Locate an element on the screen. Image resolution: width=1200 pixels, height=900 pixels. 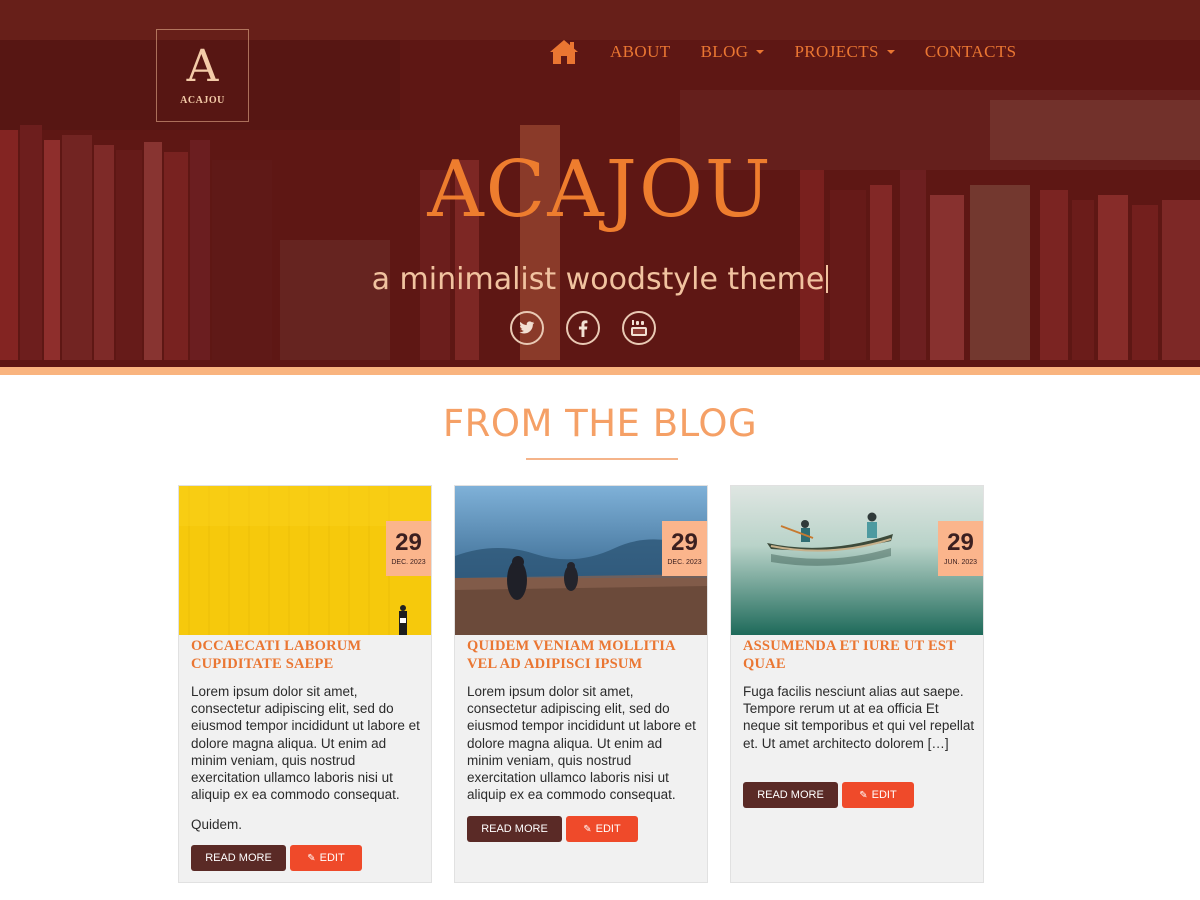
nav-contacts: CONTACTS is located at coordinates (971, 52).